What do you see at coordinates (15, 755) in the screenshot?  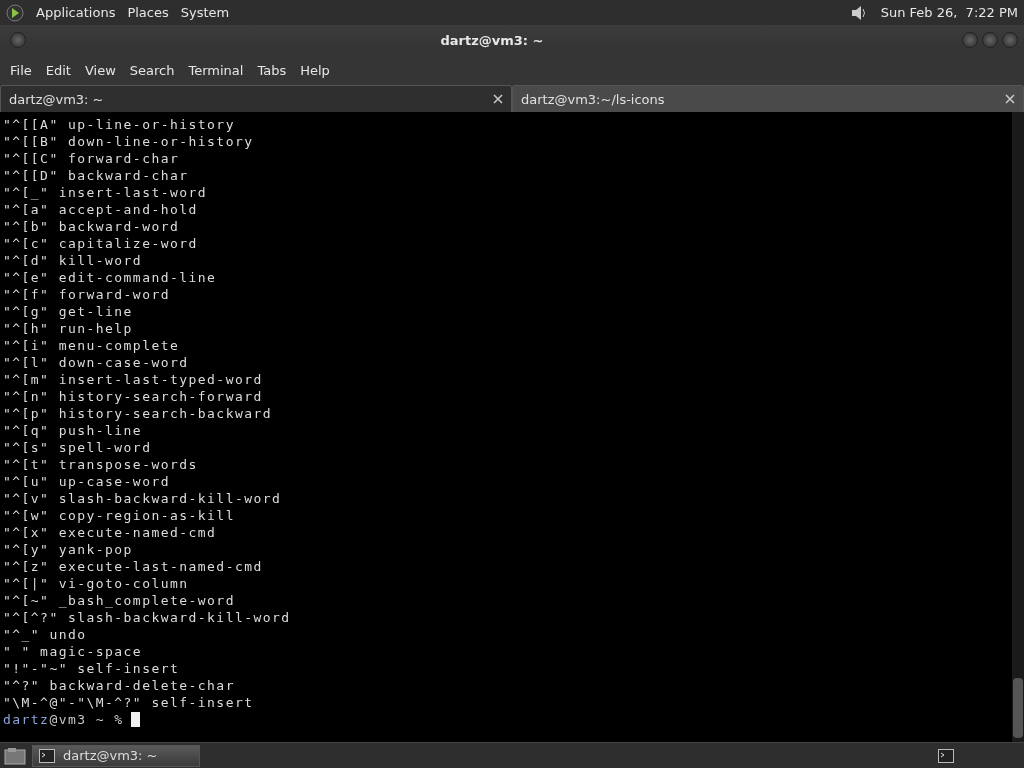 I see `desktop-icon` at bounding box center [15, 755].